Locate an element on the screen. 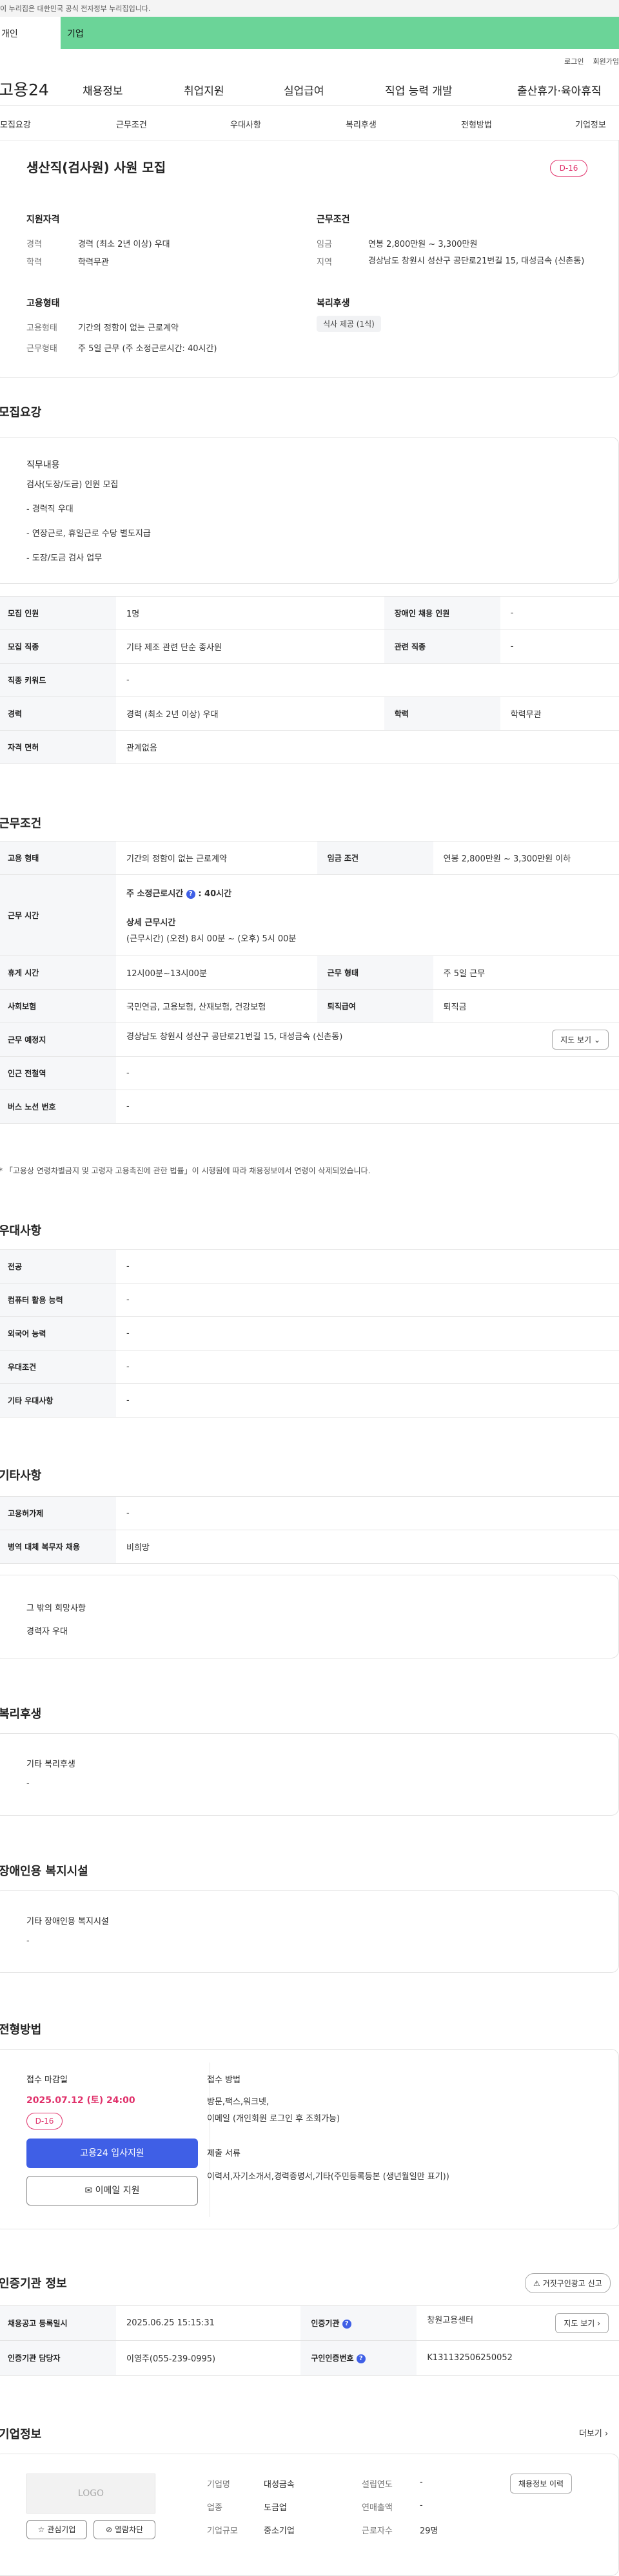 This screenshot has height=2576, width=619. emp-label: 고용형태 is located at coordinates (41, 328).